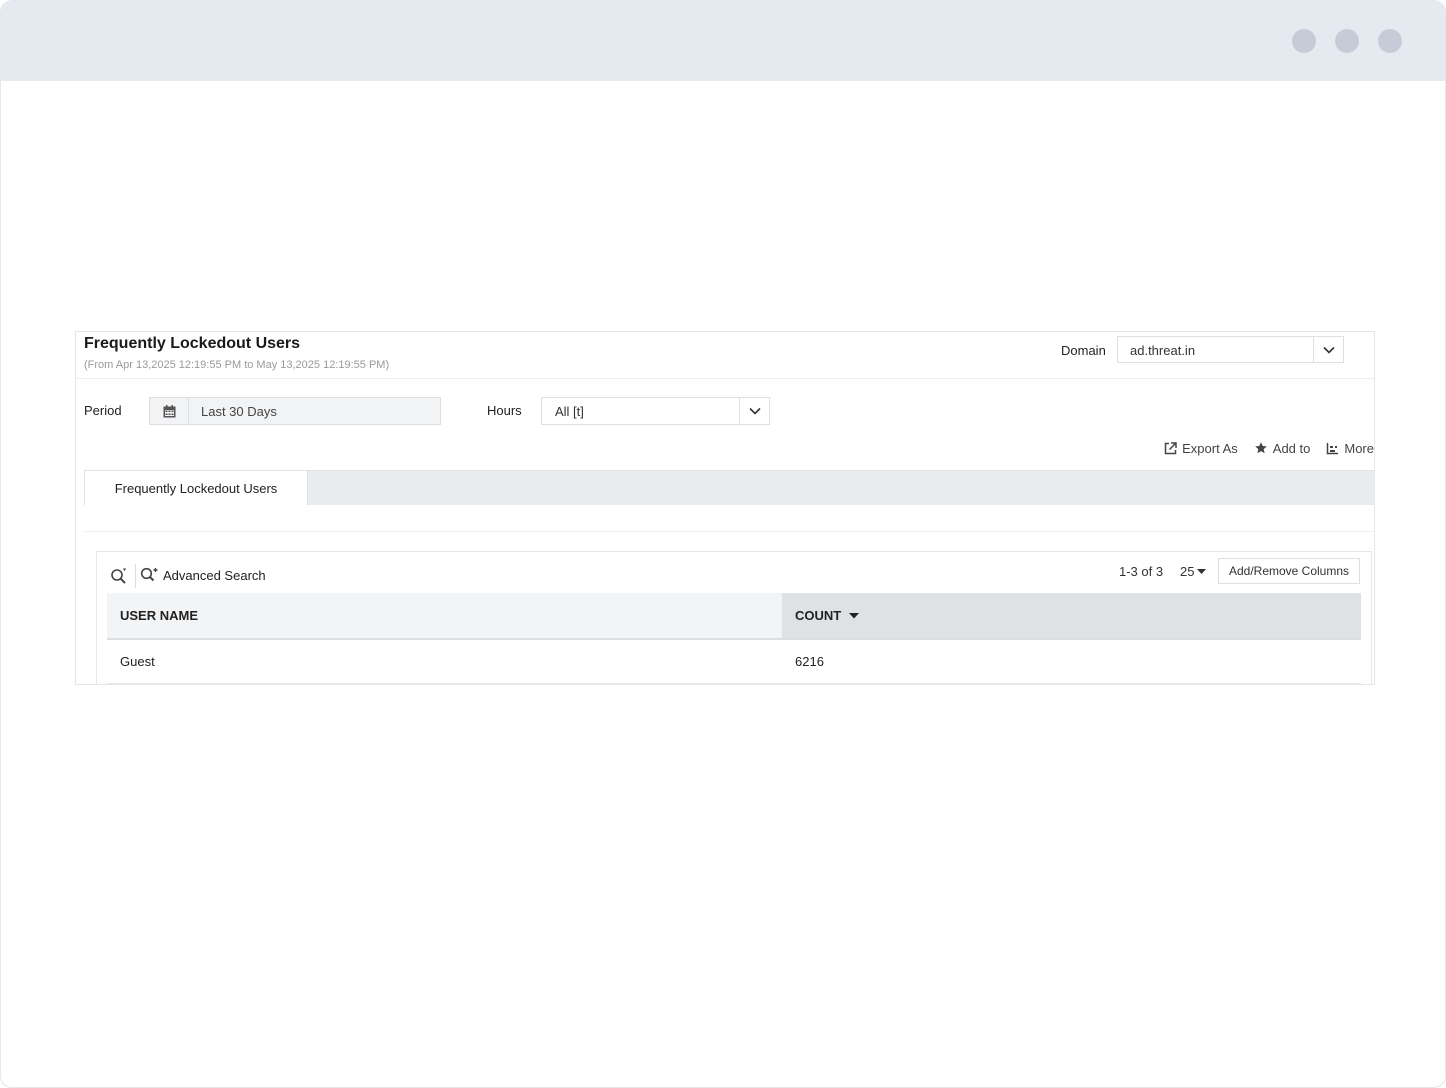 This screenshot has width=1446, height=1088. I want to click on page-size-select: 25, so click(1193, 571).